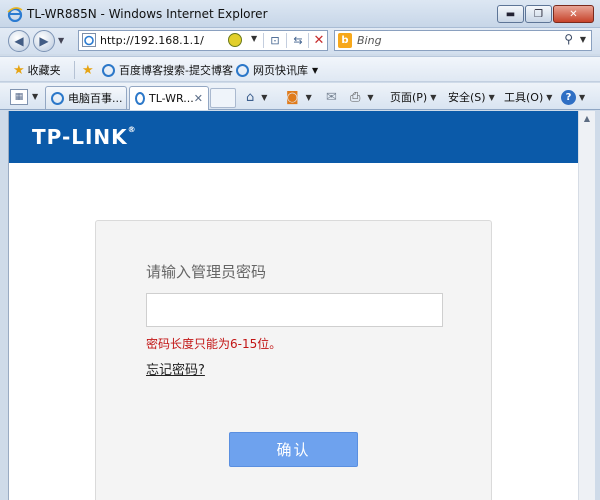 The image size is (600, 500). I want to click on favorites-button: ★ 收藏夹, so click(37, 70).